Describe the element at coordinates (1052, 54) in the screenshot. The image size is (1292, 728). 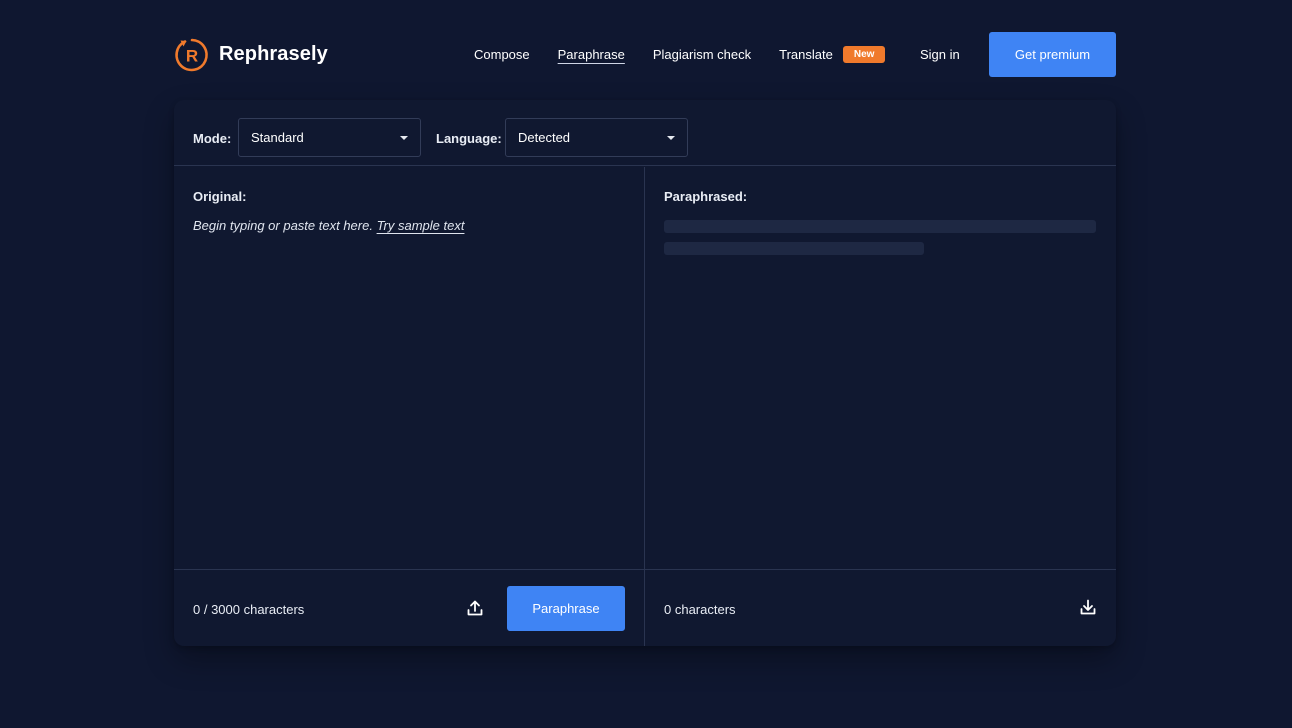
I see `get-premium-button: Get premium` at that location.